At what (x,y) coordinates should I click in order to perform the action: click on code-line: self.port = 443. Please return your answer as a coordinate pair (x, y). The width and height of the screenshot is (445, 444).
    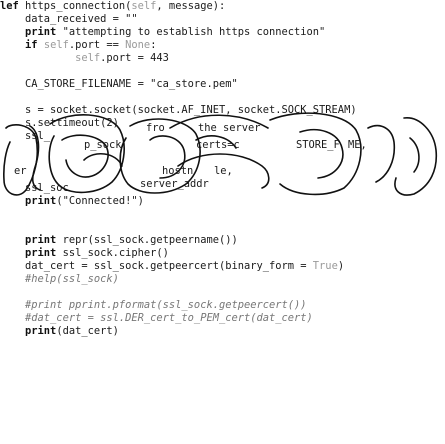
    Looking at the image, I should click on (122, 58).